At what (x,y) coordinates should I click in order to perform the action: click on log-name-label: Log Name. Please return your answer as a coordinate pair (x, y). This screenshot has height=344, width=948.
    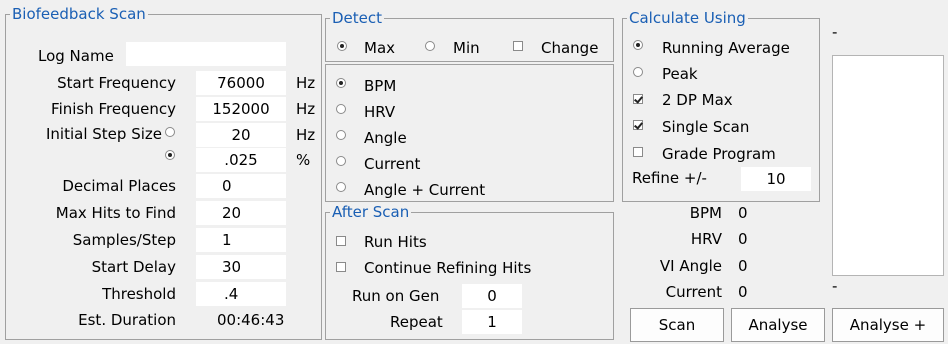
    Looking at the image, I should click on (76, 56).